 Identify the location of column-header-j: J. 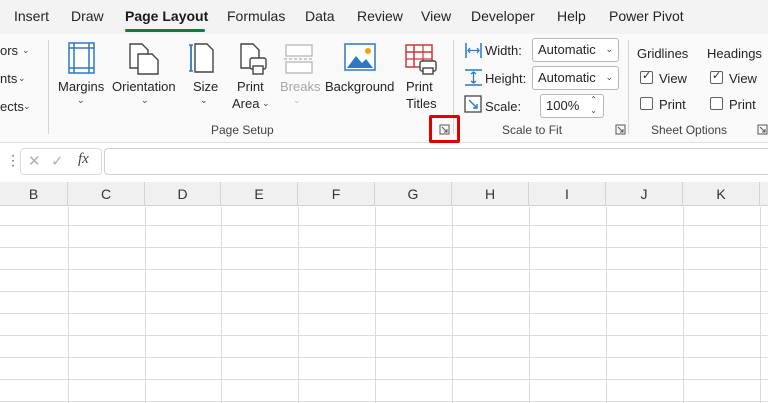
(644, 194).